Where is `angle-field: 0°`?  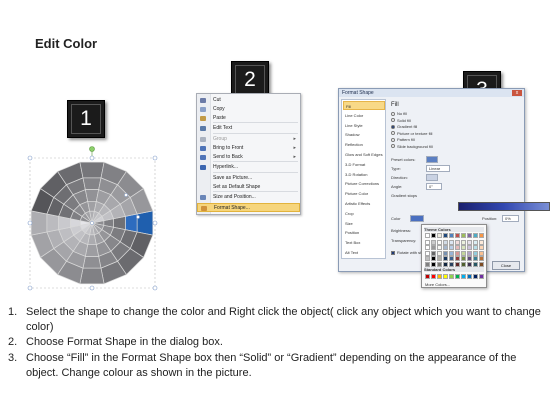 angle-field: 0° is located at coordinates (434, 186).